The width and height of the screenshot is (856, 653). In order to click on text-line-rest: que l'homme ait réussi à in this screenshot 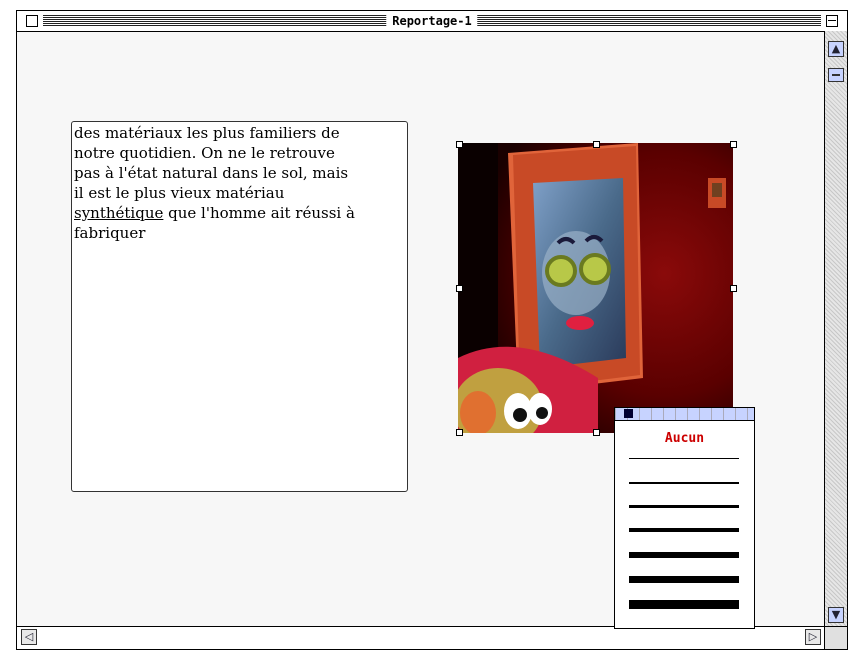, I will do `click(259, 213)`.